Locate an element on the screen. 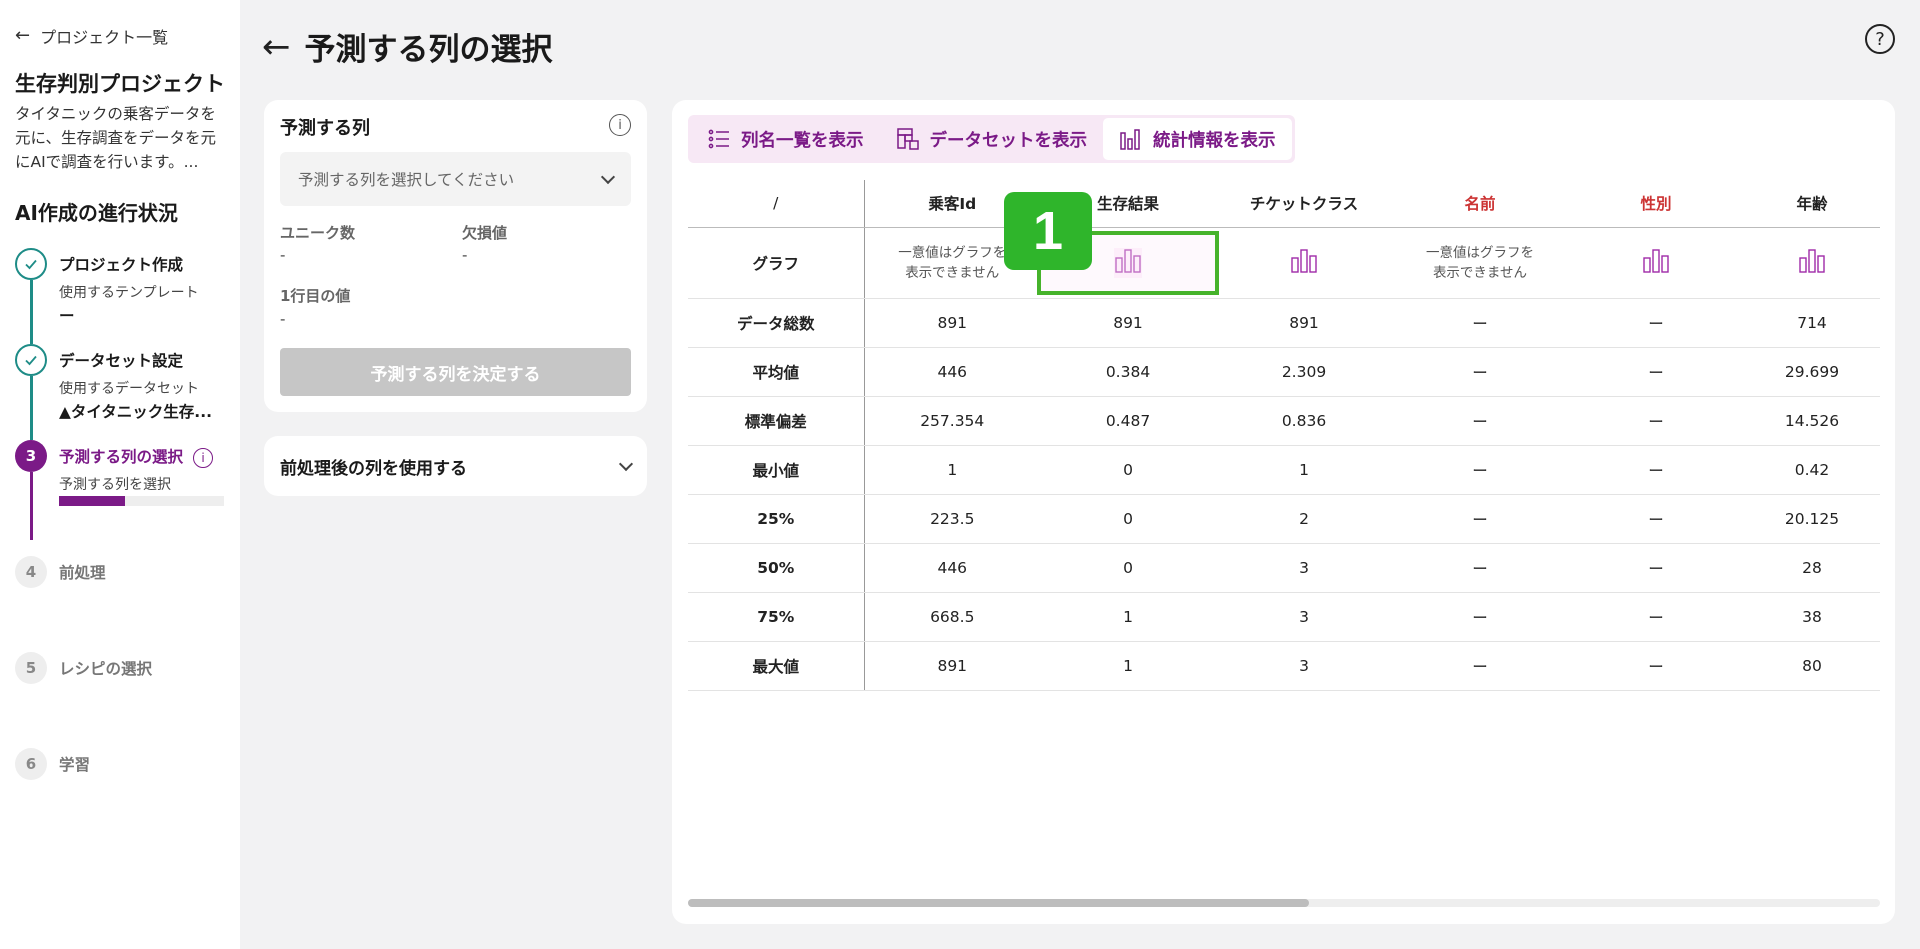 This screenshot has height=949, width=1920. arrow-left-icon: ← is located at coordinates (23, 35).